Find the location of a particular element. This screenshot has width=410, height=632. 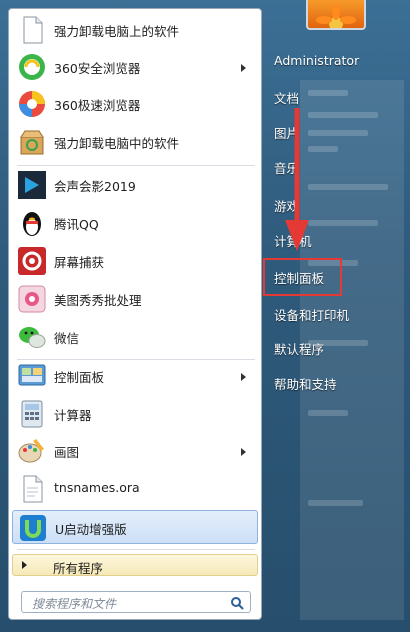

program-item-360-speed-browser: 360极速浏览器 is located at coordinates (135, 104).